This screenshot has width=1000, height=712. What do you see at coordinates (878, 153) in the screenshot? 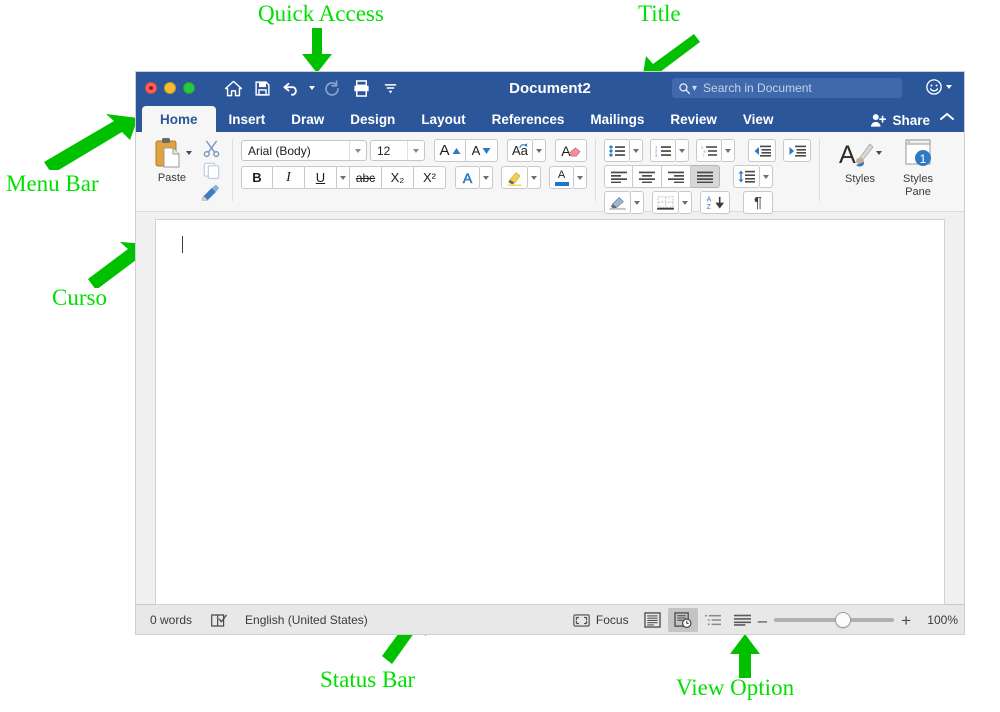
I see `styles-dropdown-icon` at bounding box center [878, 153].